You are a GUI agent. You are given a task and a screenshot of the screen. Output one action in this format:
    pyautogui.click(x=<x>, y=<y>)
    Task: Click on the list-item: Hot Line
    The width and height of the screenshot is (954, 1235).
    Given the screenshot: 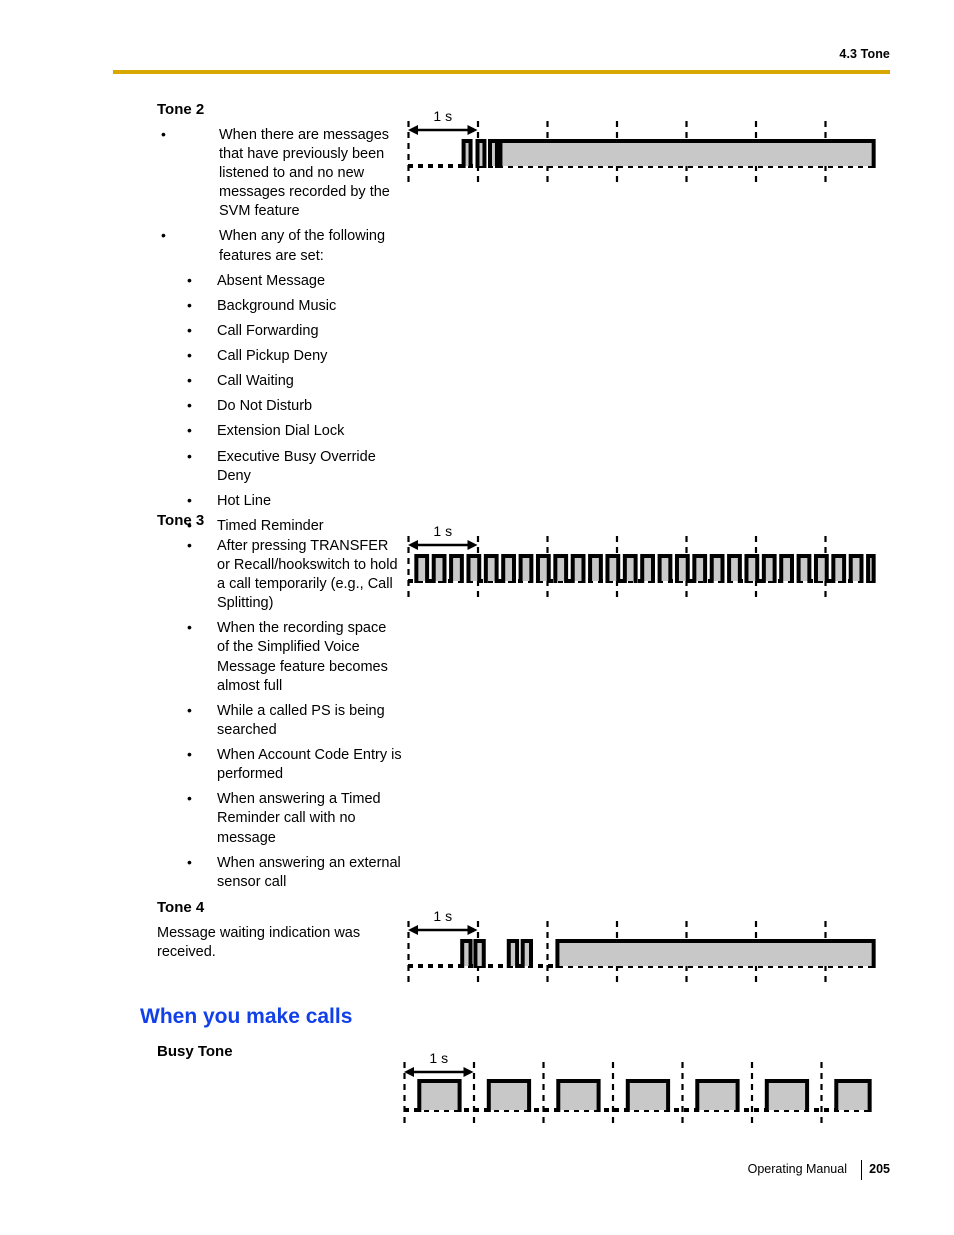 What is the action you would take?
    pyautogui.click(x=279, y=501)
    